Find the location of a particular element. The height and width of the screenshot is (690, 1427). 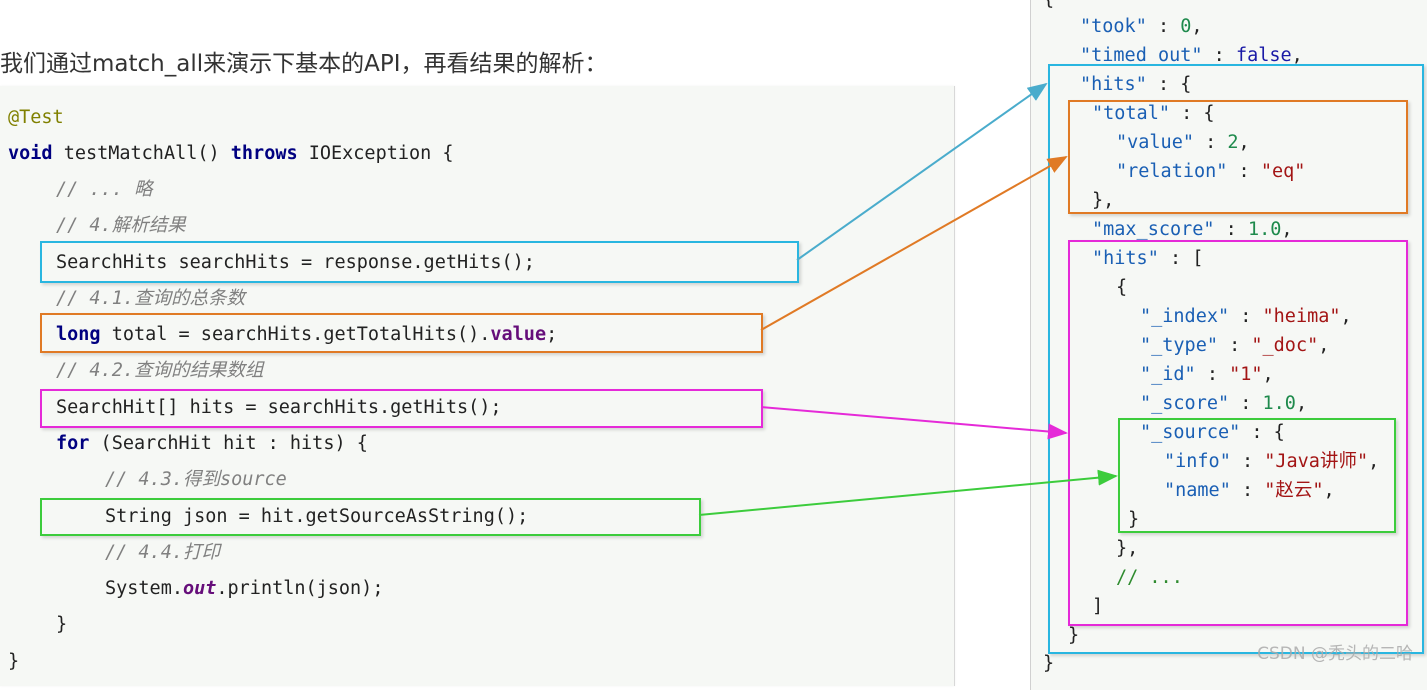

arrow-searchhits-to-hits is located at coordinates (922, 171).